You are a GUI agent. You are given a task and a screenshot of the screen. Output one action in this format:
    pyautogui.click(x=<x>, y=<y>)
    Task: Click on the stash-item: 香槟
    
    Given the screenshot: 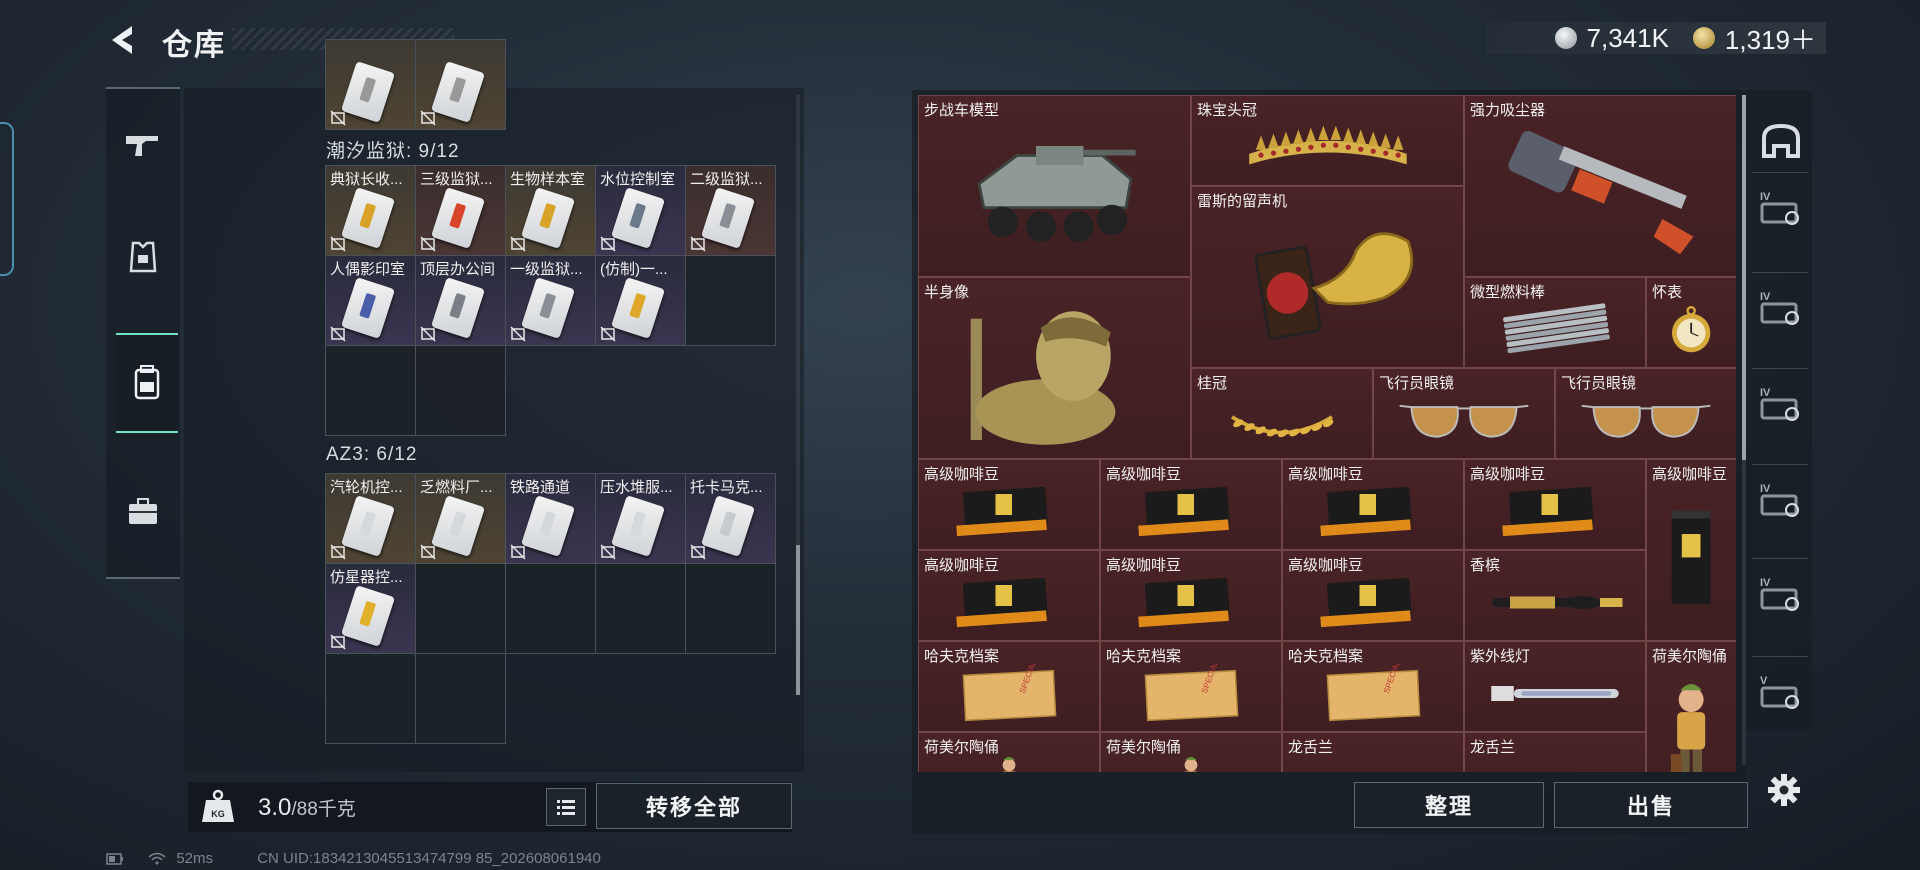 What is the action you would take?
    pyautogui.click(x=1555, y=595)
    